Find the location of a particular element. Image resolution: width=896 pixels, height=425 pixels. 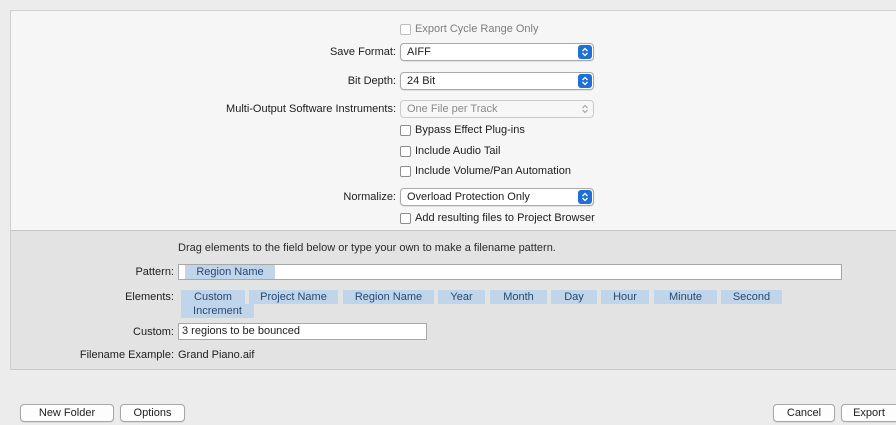

element-token-year: Year is located at coordinates (461, 297).